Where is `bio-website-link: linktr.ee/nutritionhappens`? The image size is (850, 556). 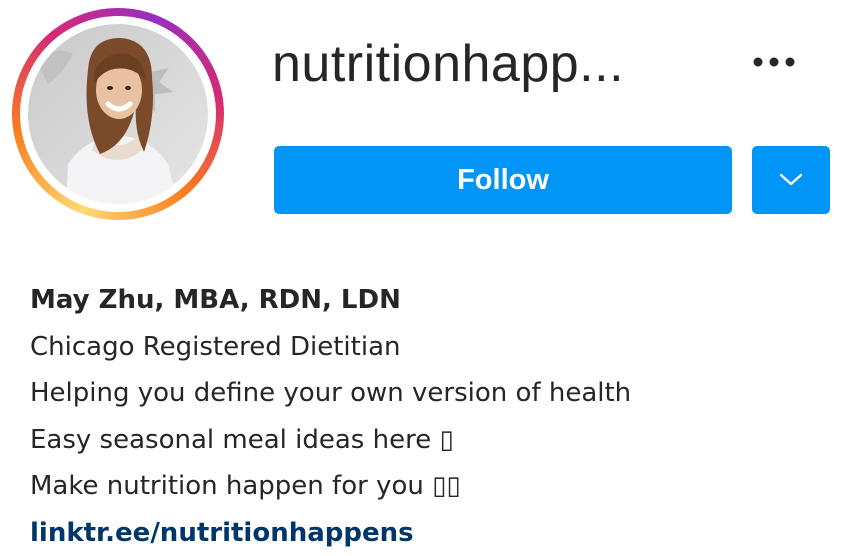
bio-website-link: linktr.ee/nutritionhappens is located at coordinates (330, 533).